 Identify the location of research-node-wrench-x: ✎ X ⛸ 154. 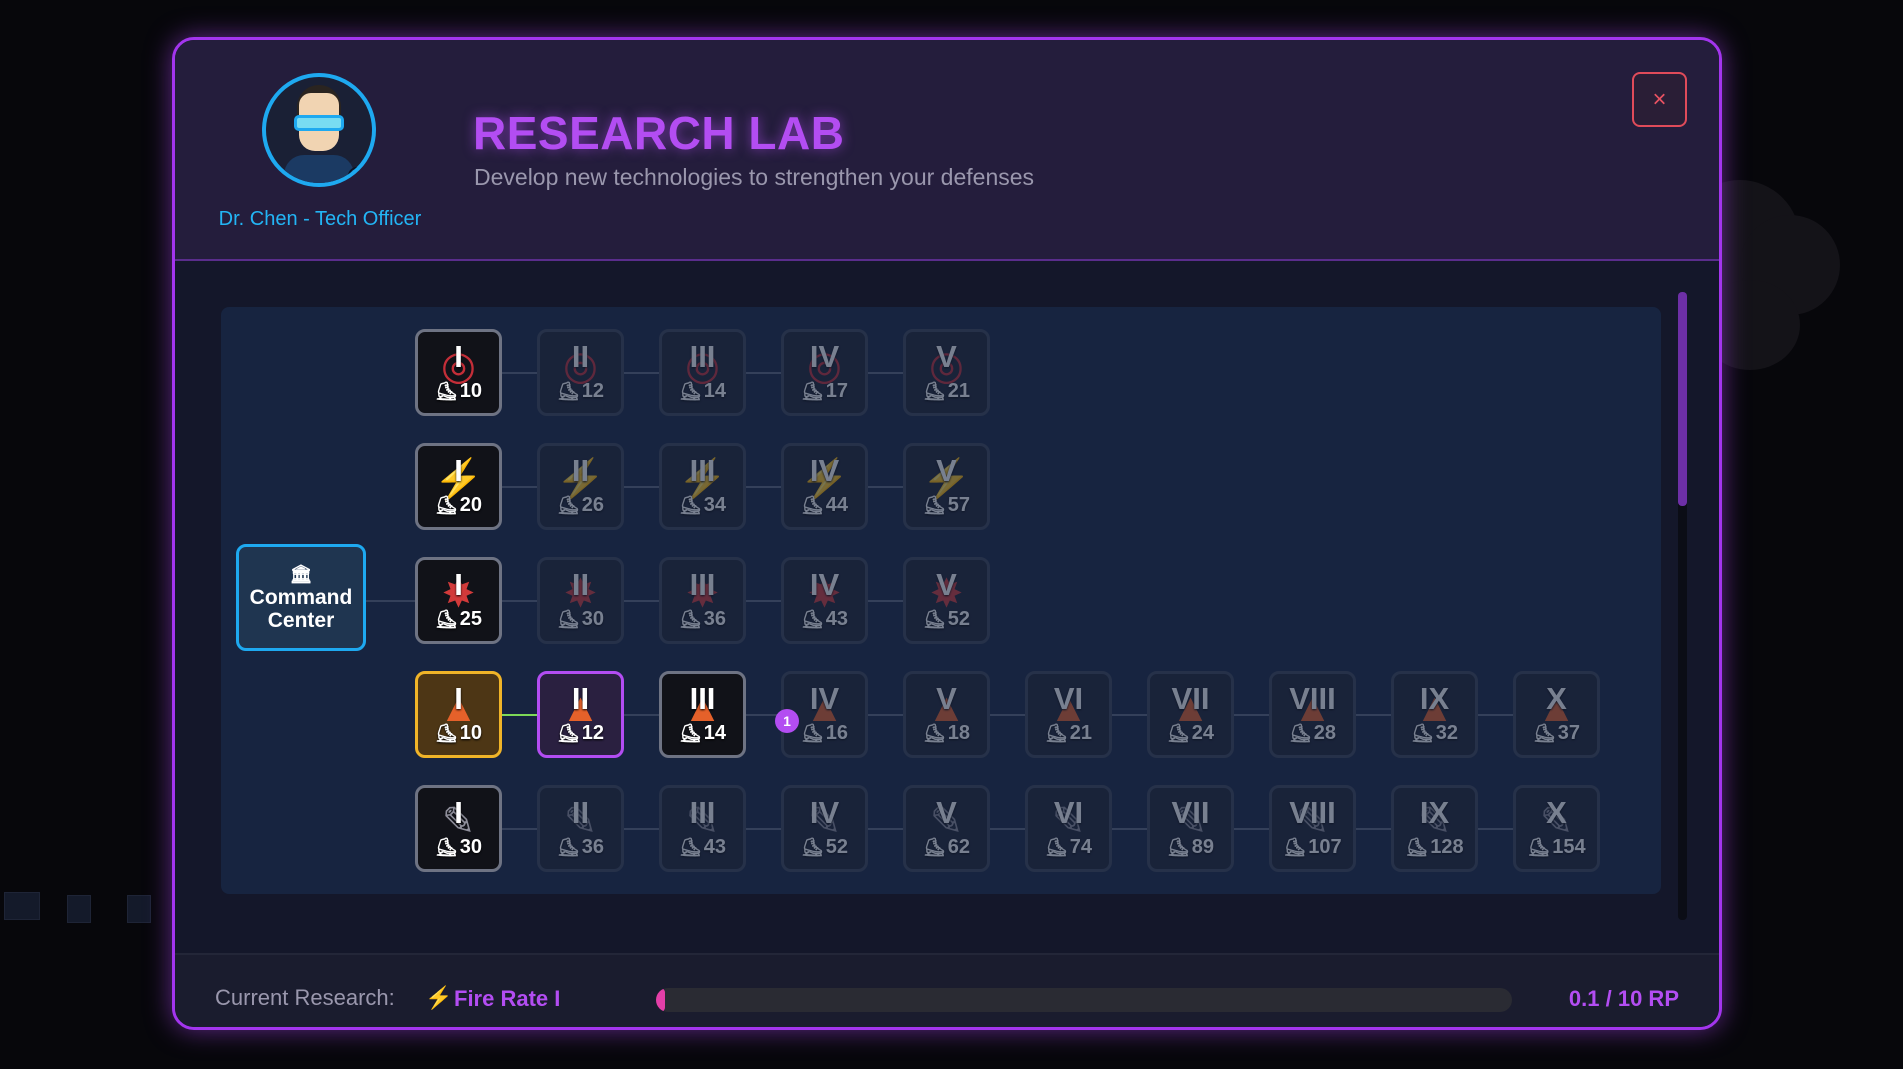
(1556, 828).